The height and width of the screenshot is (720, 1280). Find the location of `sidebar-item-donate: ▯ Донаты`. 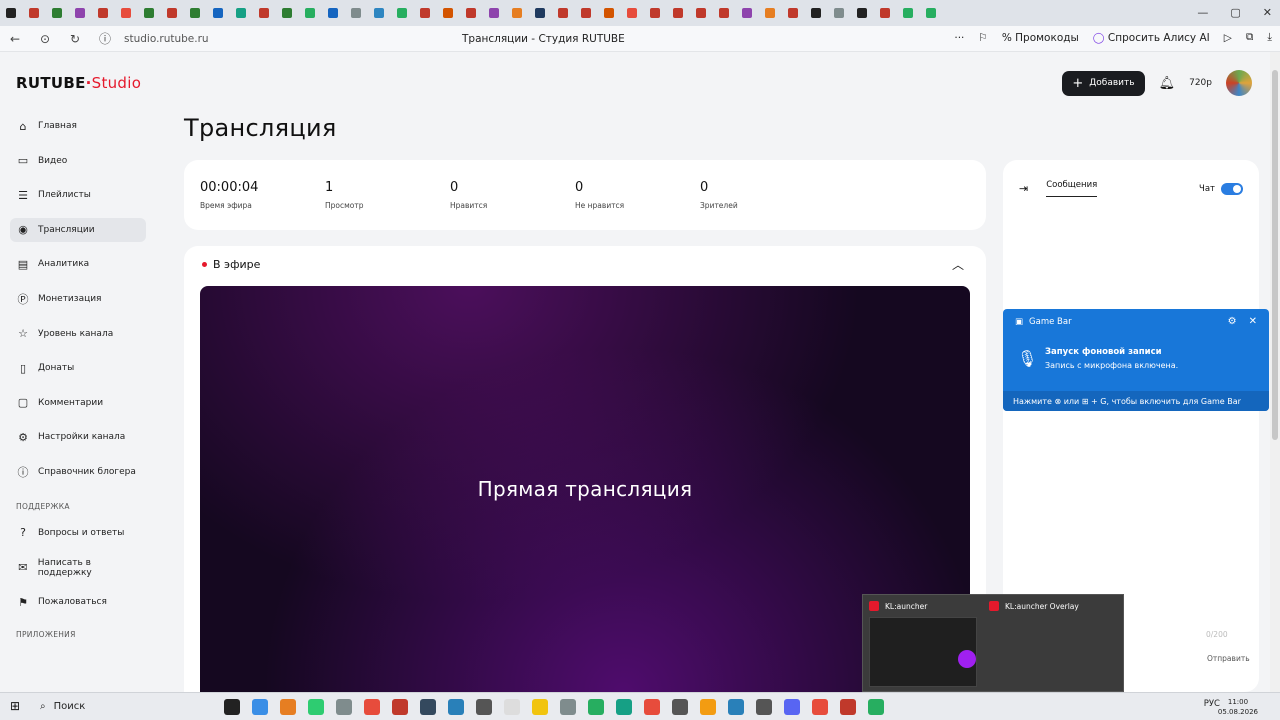

sidebar-item-donate: ▯ Донаты is located at coordinates (78, 368).